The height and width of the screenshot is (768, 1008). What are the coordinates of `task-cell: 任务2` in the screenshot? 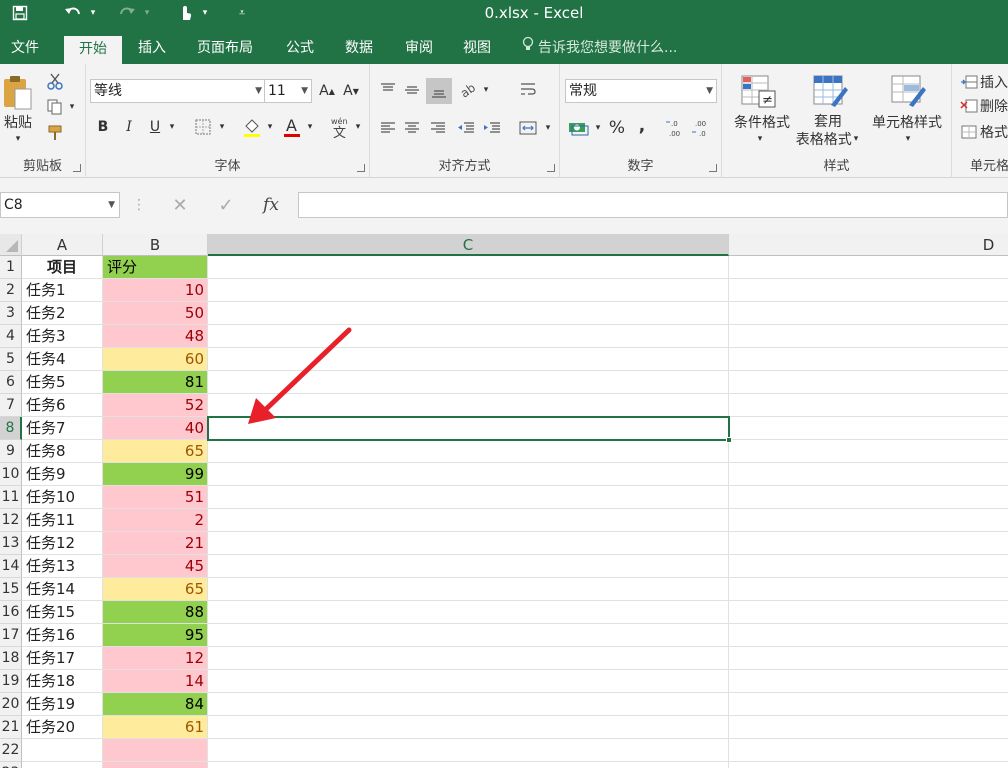 It's located at (62, 313).